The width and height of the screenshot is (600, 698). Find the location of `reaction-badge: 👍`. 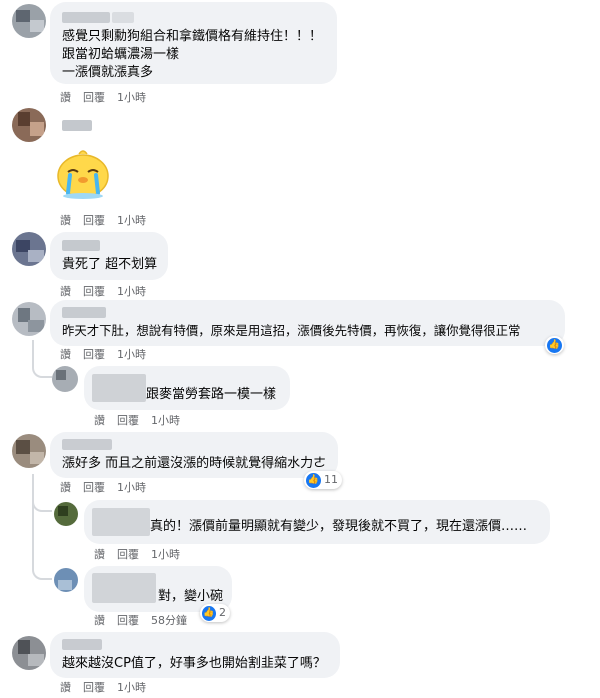

reaction-badge: 👍 is located at coordinates (554, 345).